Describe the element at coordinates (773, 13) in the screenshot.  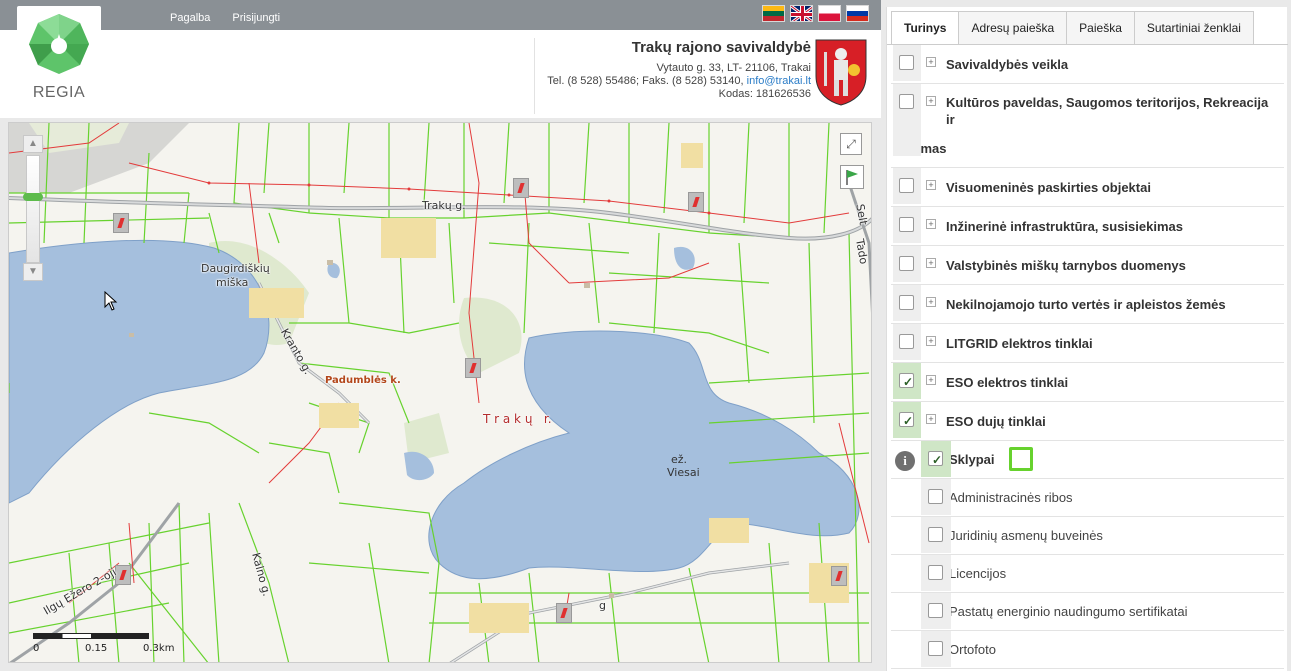
I see `lt-flag-icon` at that location.